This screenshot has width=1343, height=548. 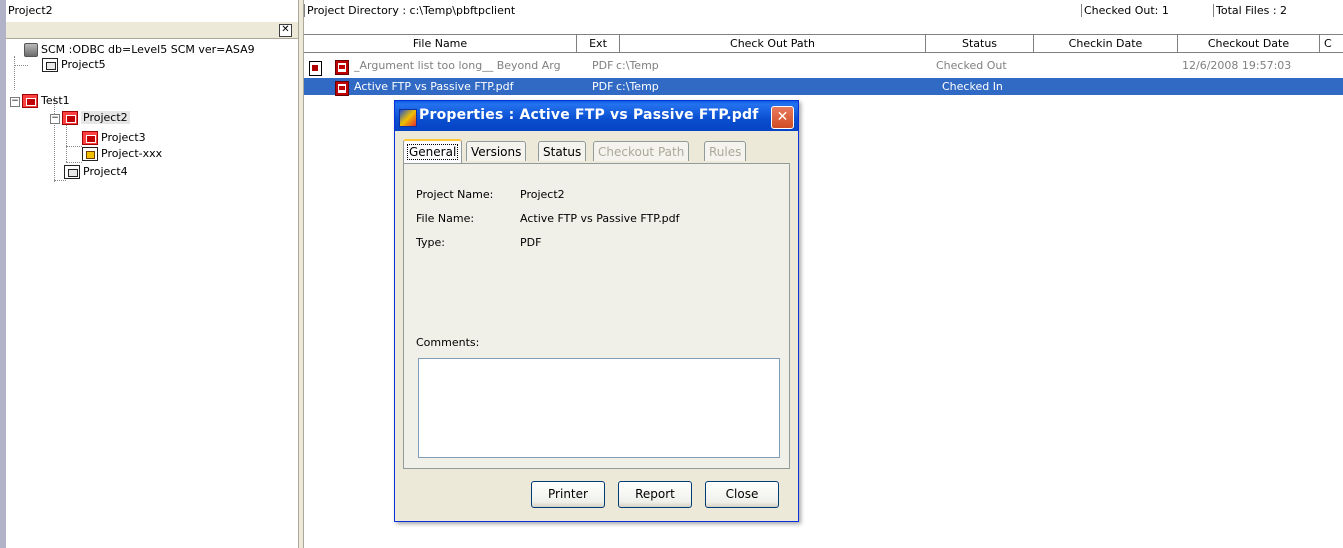 What do you see at coordinates (448, 342) in the screenshot?
I see `comments-label: Comments:` at bounding box center [448, 342].